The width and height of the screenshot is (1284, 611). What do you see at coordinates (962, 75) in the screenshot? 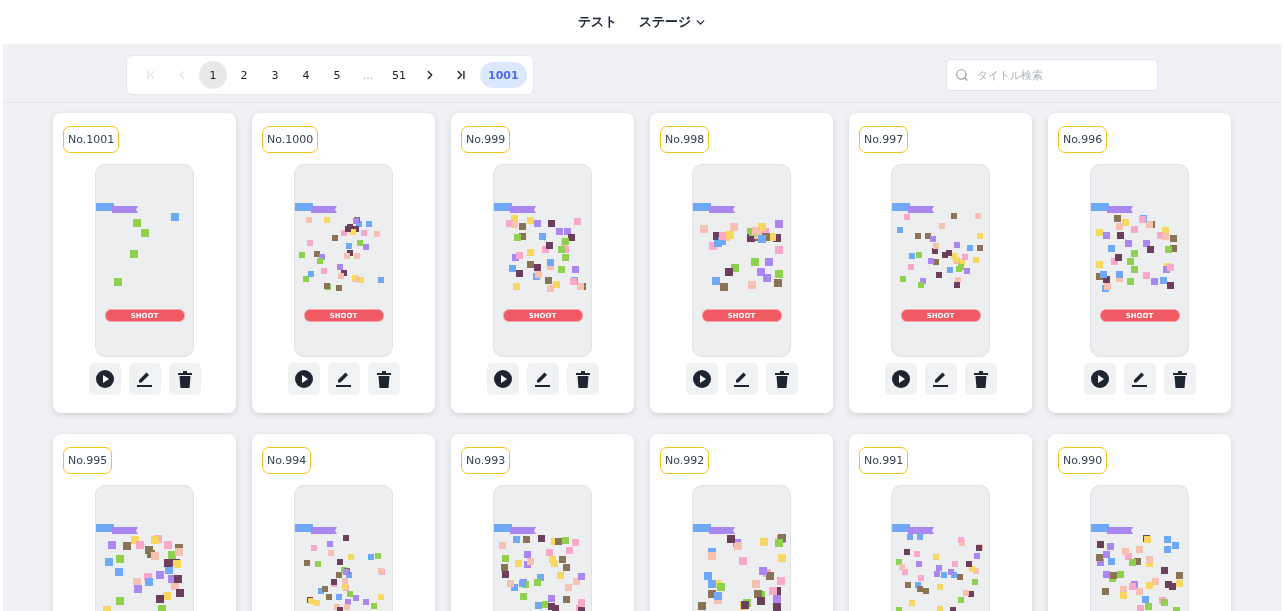
I see `search-icon` at bounding box center [962, 75].